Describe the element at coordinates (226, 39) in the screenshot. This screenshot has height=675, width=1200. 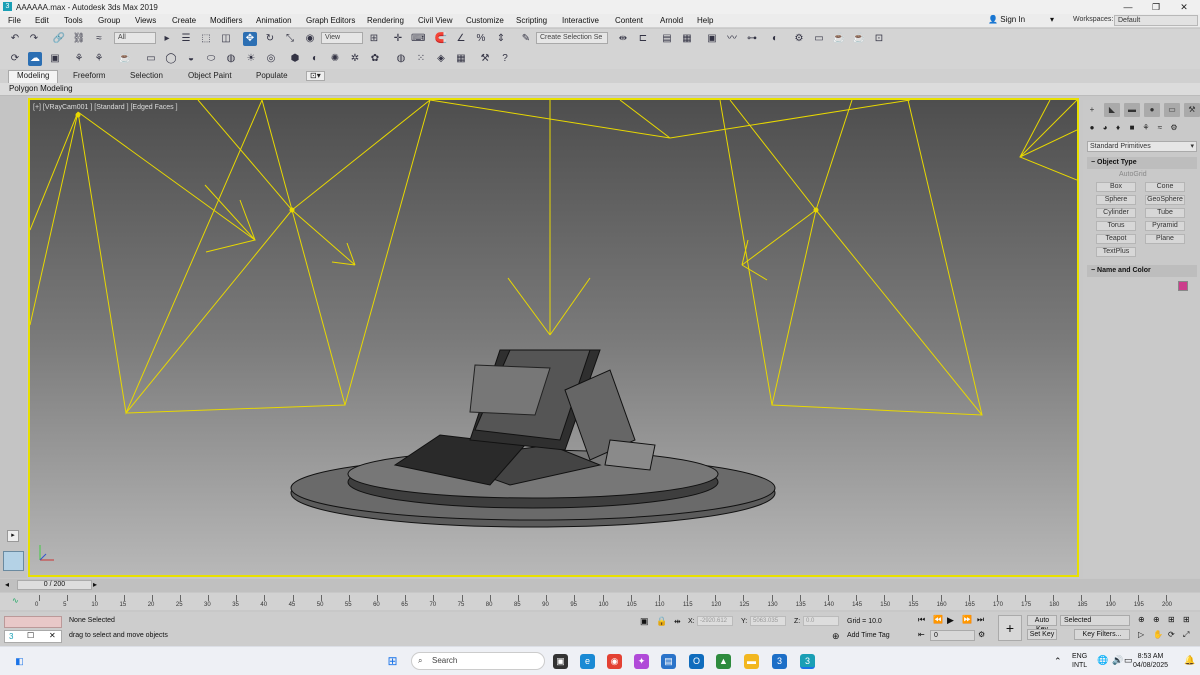
I see `window-crossing-icon: ◫` at that location.